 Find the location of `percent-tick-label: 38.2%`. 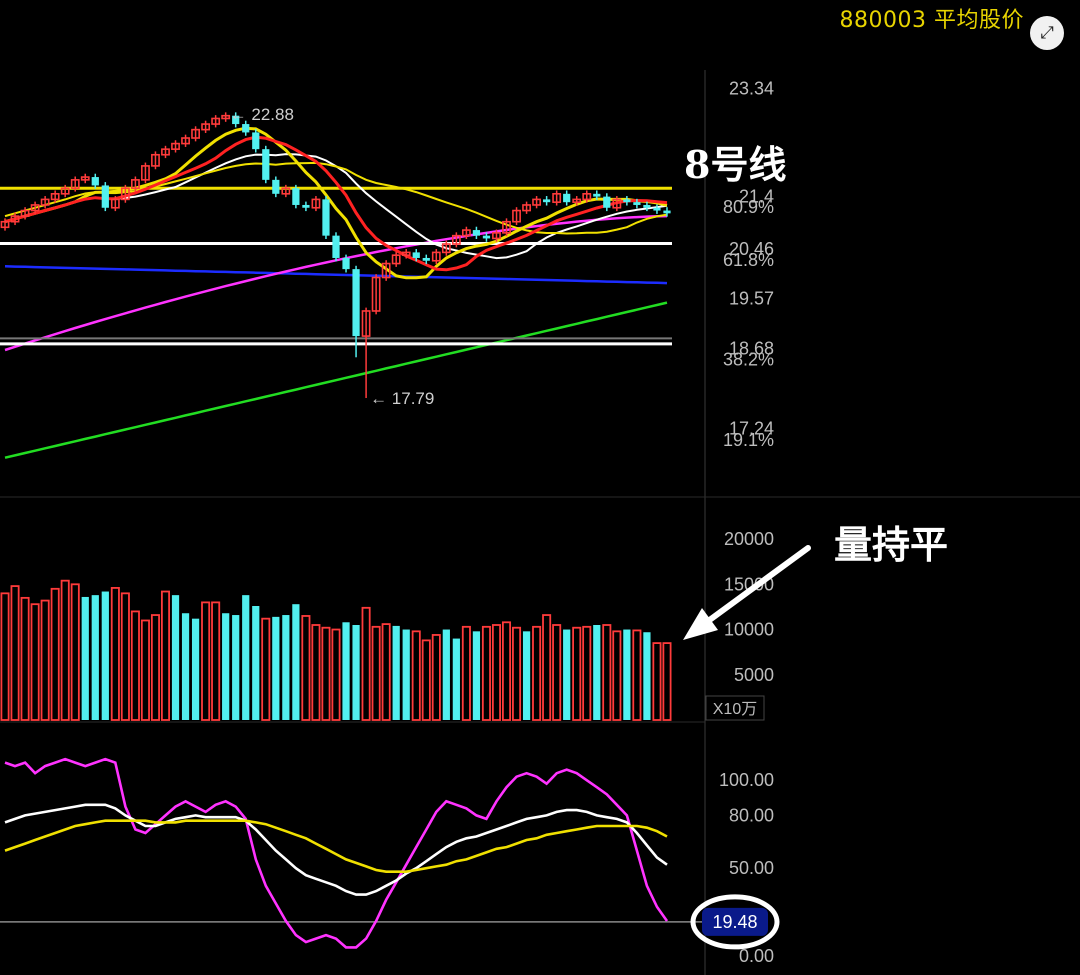

percent-tick-label: 38.2% is located at coordinates (748, 360).